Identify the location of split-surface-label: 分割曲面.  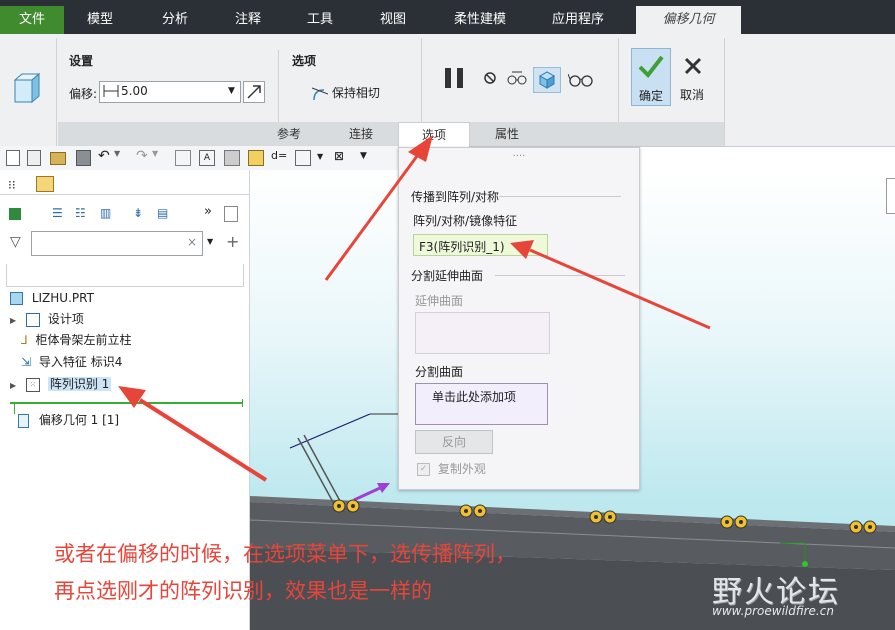
(439, 372).